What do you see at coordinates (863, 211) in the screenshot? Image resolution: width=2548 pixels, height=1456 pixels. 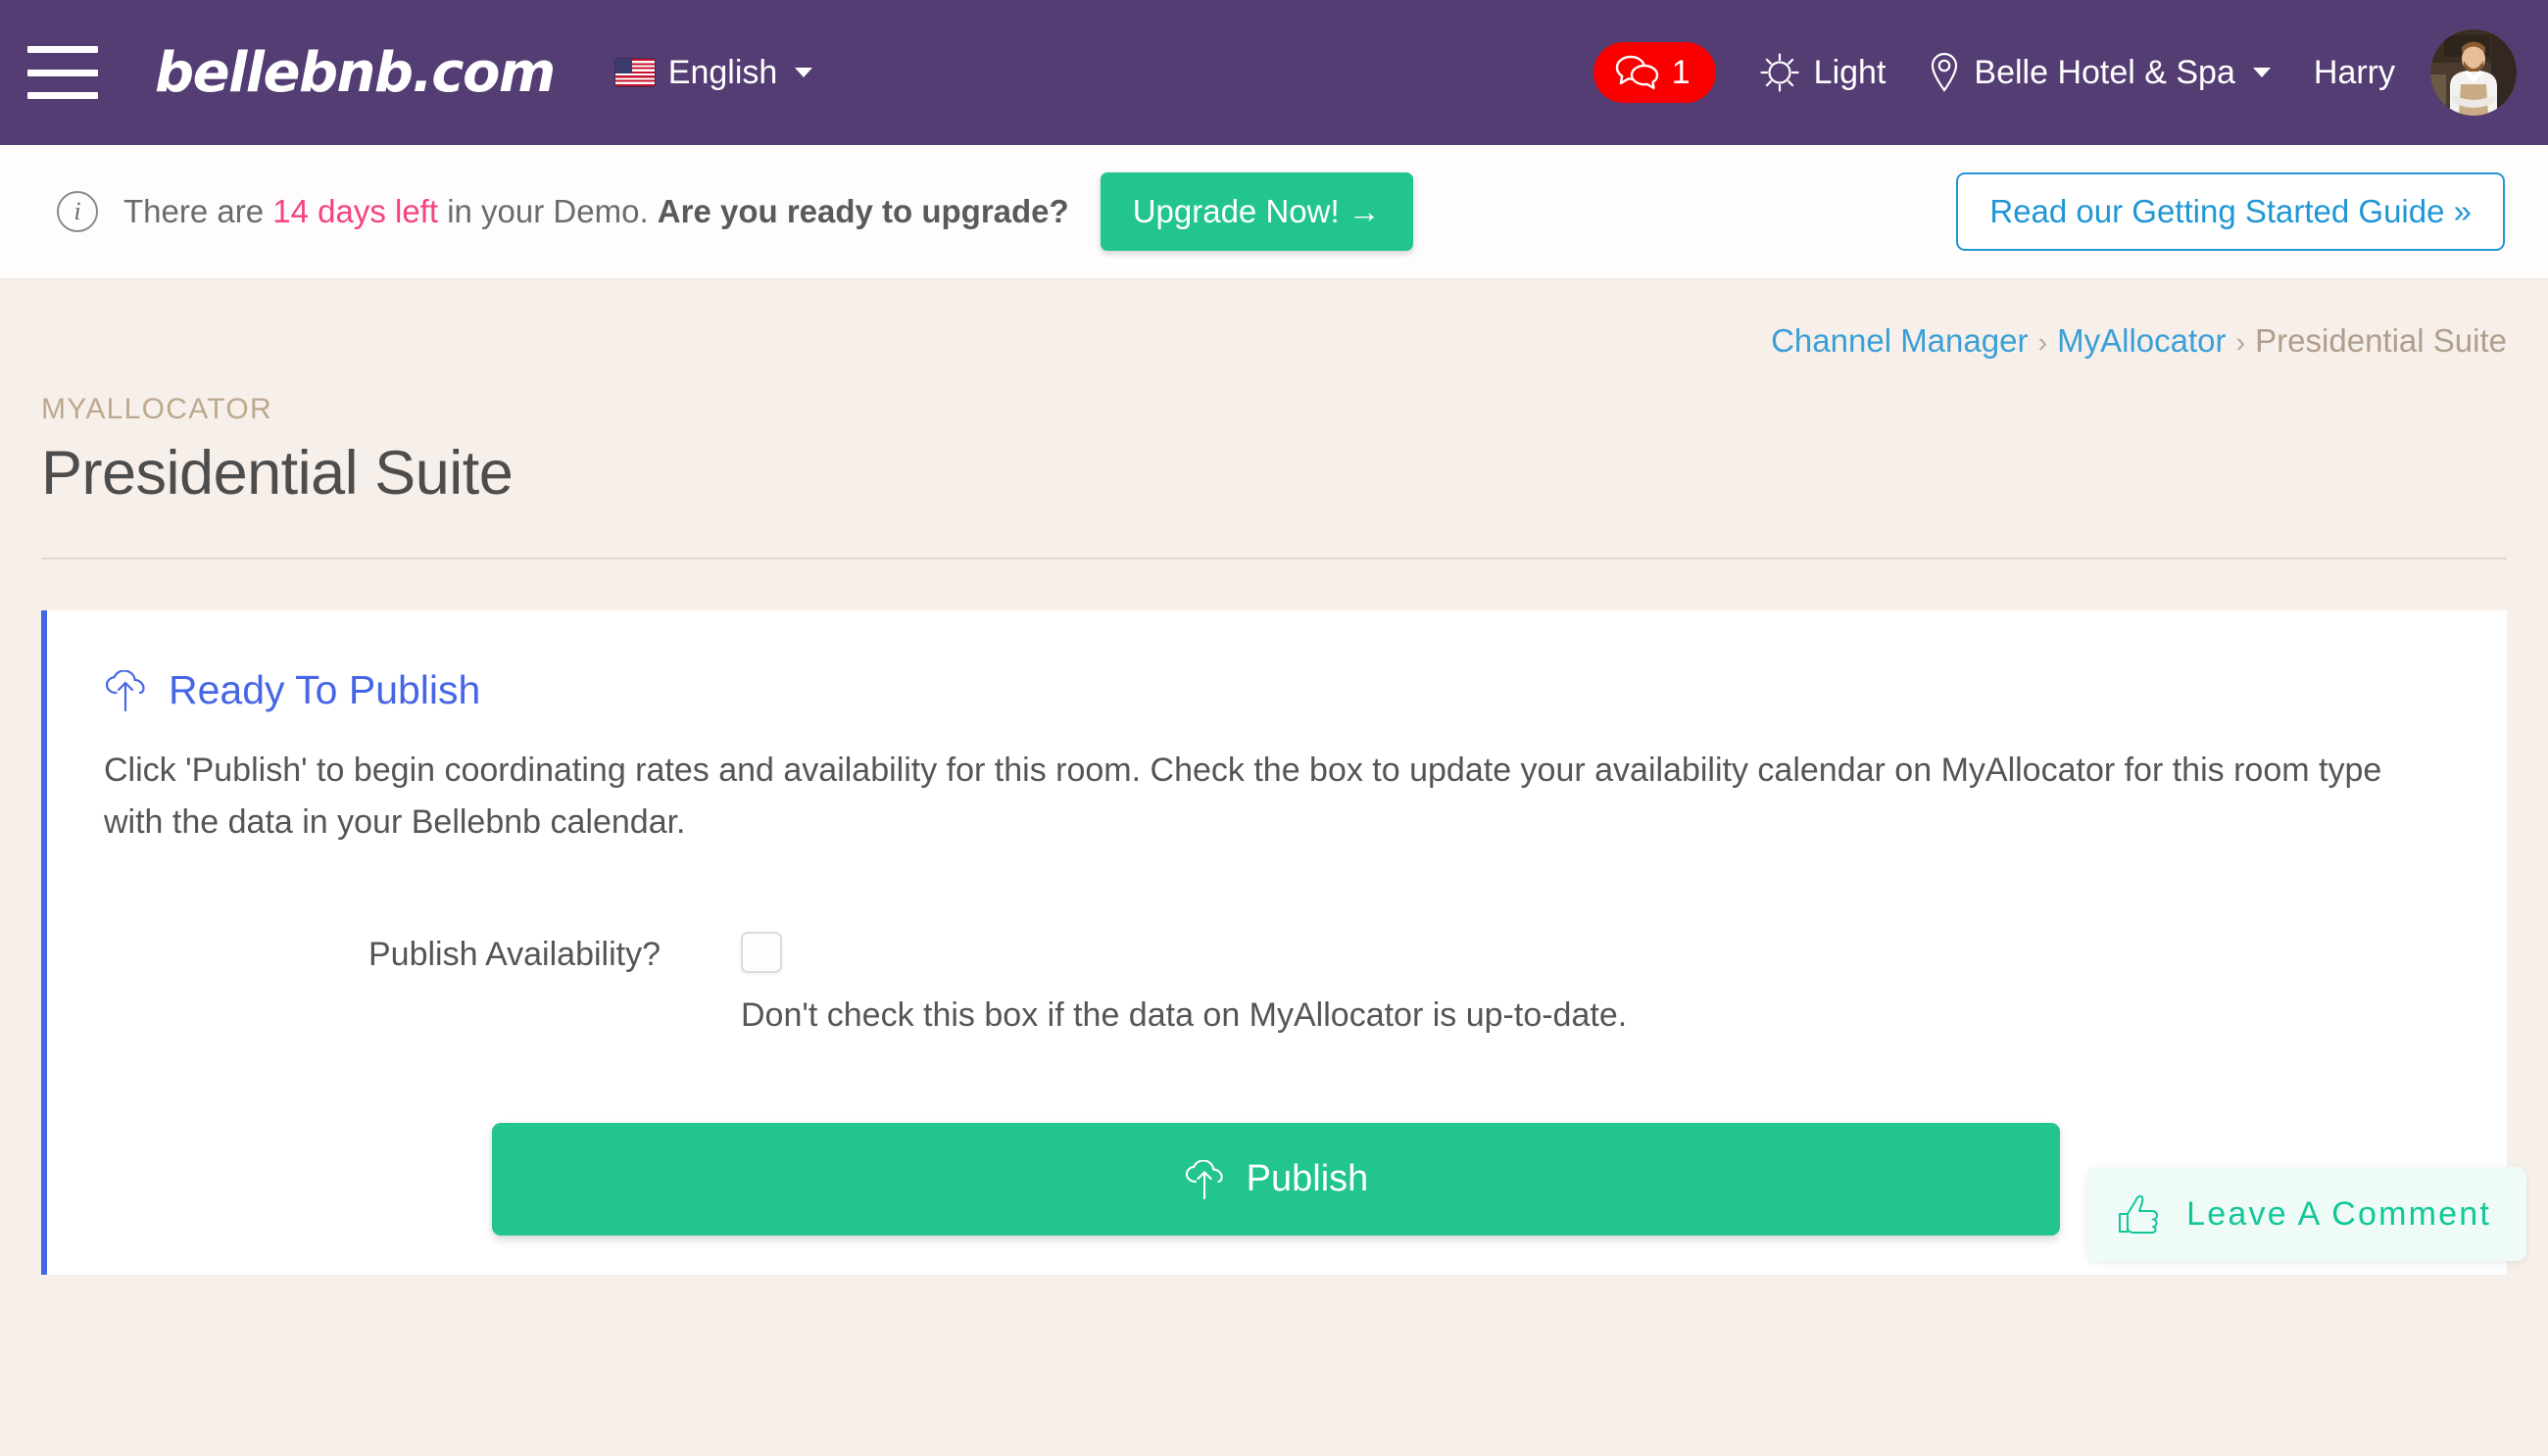 I see `demo-question: Are you ready to upgrade?` at bounding box center [863, 211].